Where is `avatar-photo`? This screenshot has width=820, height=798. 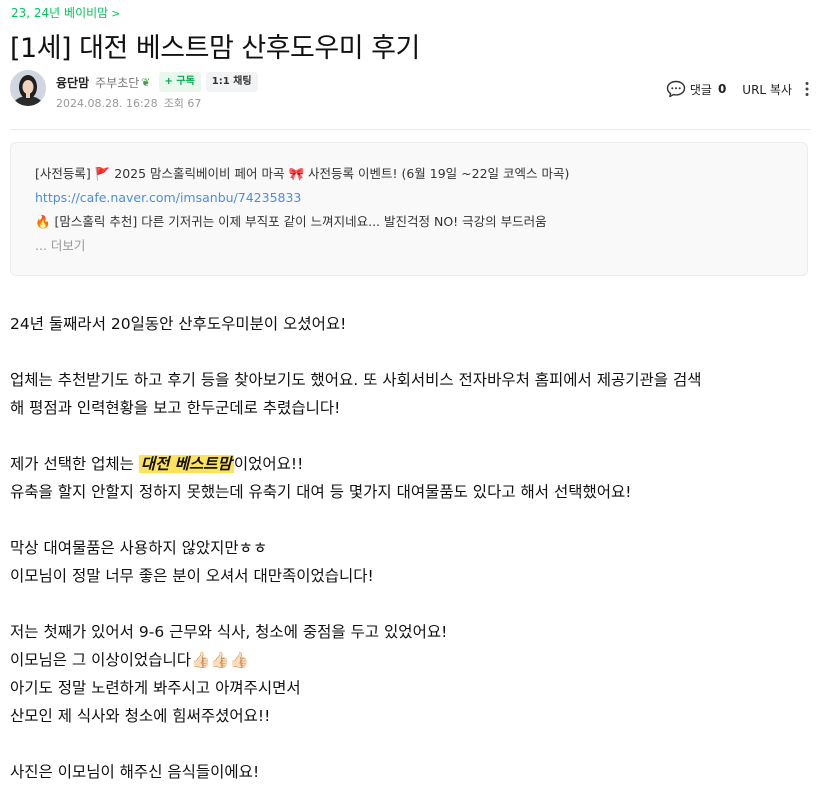
avatar-photo is located at coordinates (28, 88).